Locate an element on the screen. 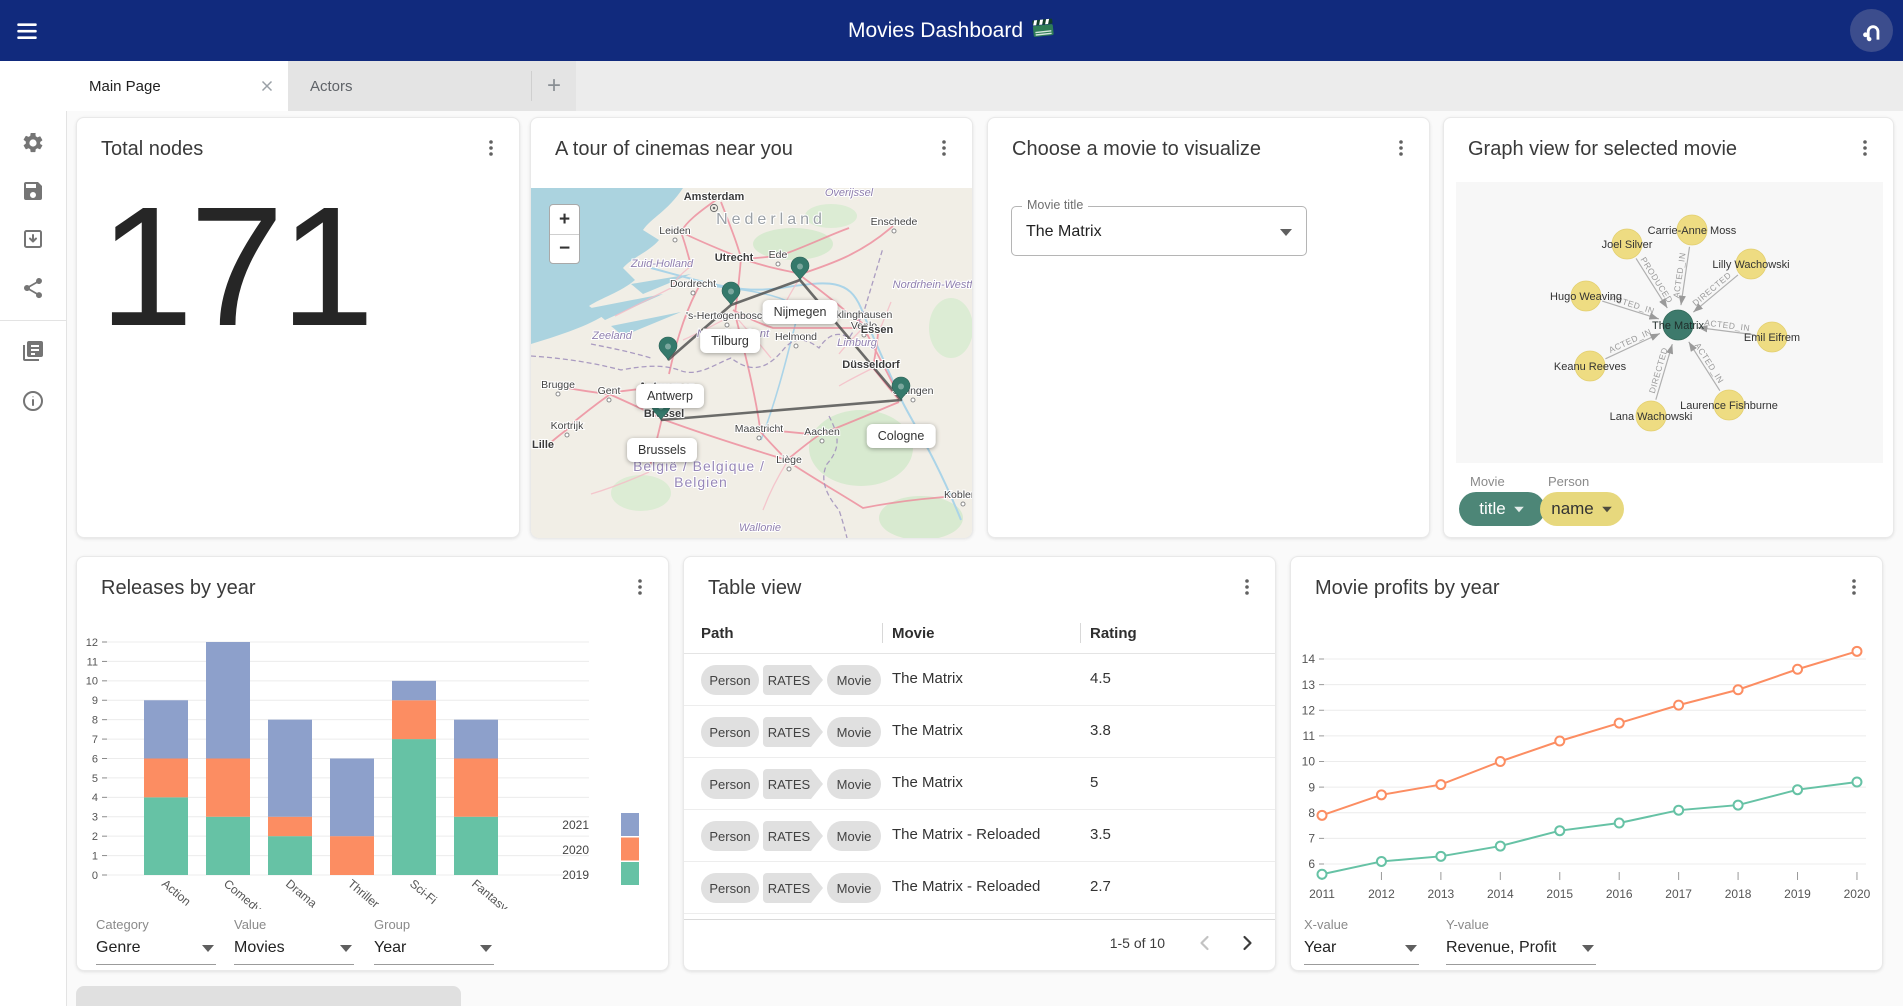 The image size is (1903, 1006). graph-edge-label: ACTED_IN is located at coordinates (1630, 340).